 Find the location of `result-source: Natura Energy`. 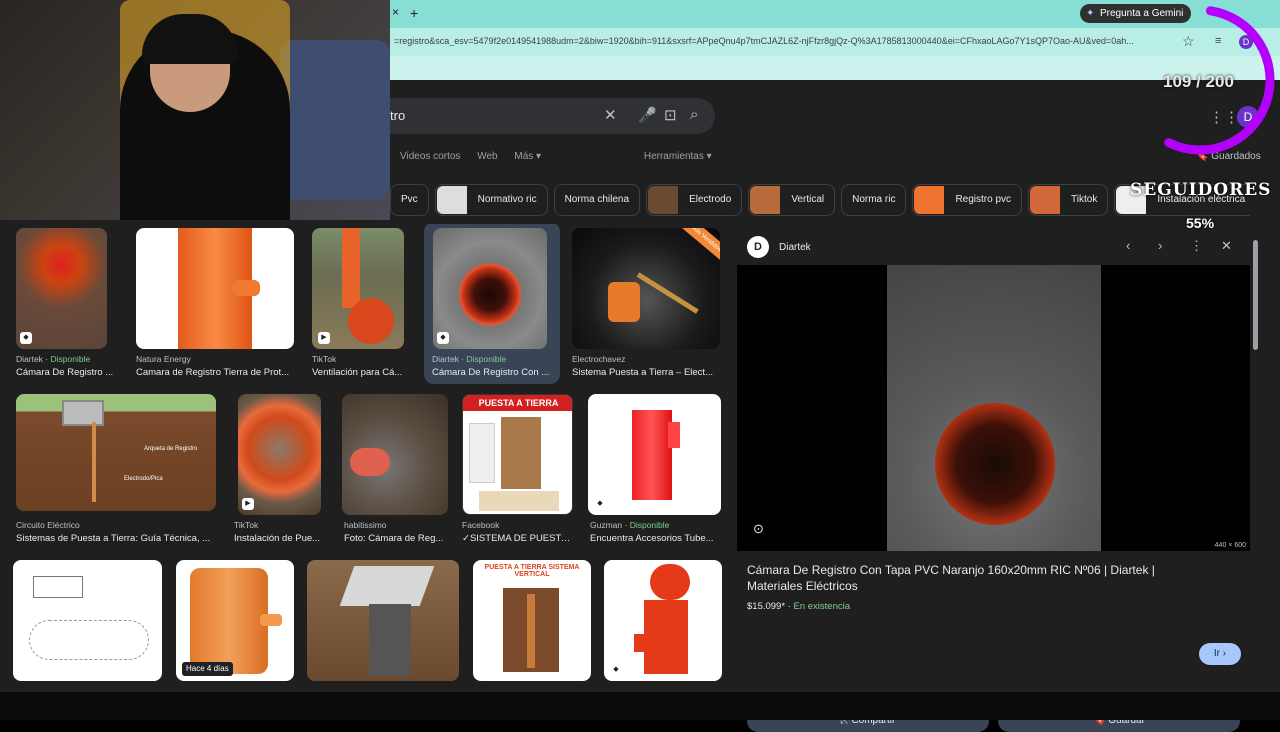

result-source: Natura Energy is located at coordinates (163, 359).